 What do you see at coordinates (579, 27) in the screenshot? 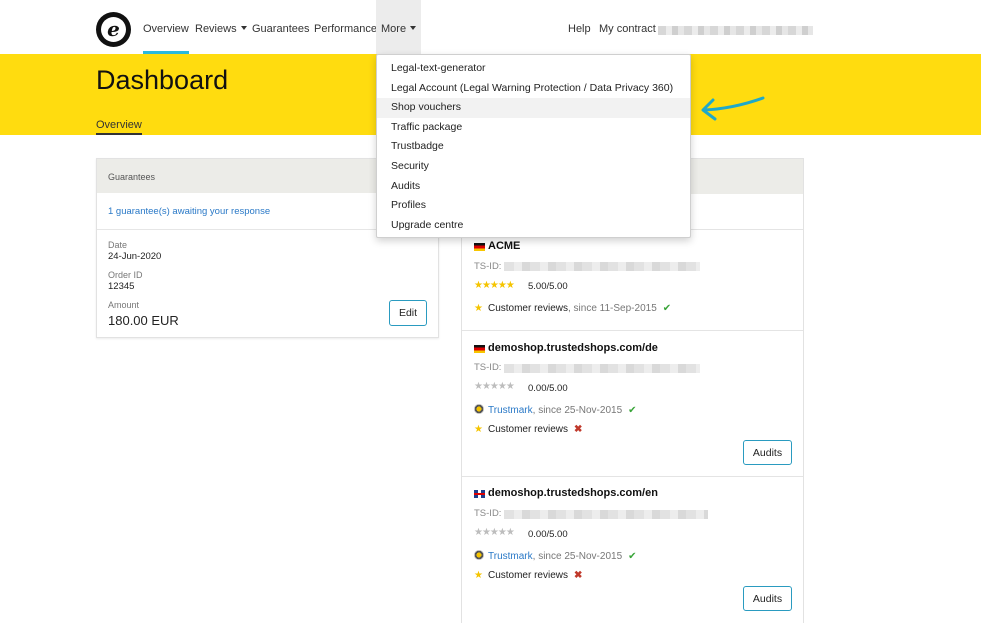
I see `nav-help: Help` at bounding box center [579, 27].